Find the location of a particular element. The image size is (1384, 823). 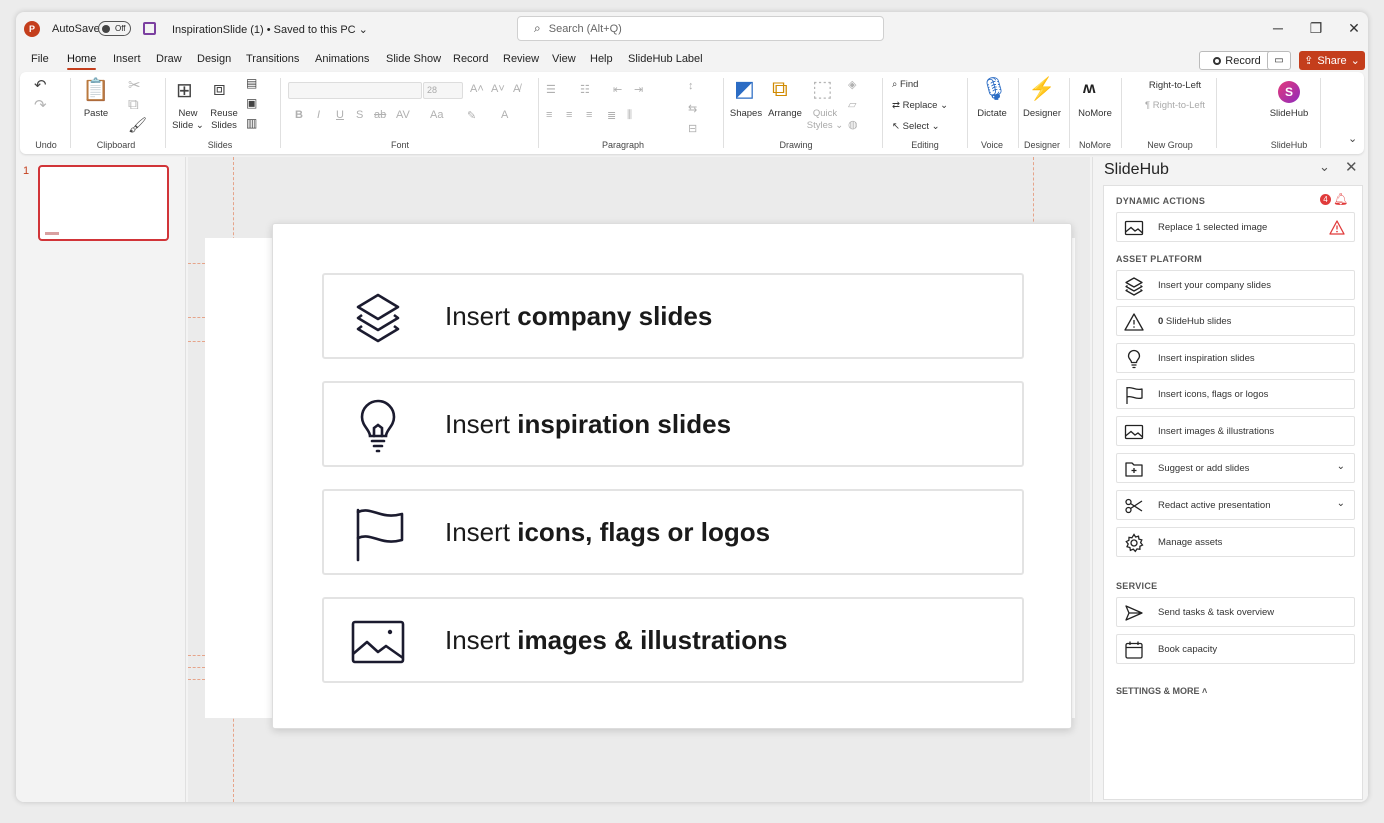

item-label: 0 SlideHub slides is located at coordinates (1195, 321).